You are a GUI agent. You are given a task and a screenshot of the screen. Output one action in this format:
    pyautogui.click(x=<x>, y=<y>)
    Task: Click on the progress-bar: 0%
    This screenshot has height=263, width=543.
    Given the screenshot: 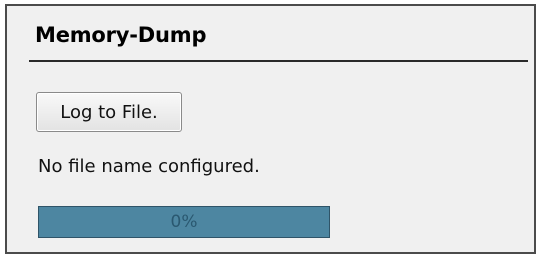 What is the action you would take?
    pyautogui.click(x=184, y=222)
    